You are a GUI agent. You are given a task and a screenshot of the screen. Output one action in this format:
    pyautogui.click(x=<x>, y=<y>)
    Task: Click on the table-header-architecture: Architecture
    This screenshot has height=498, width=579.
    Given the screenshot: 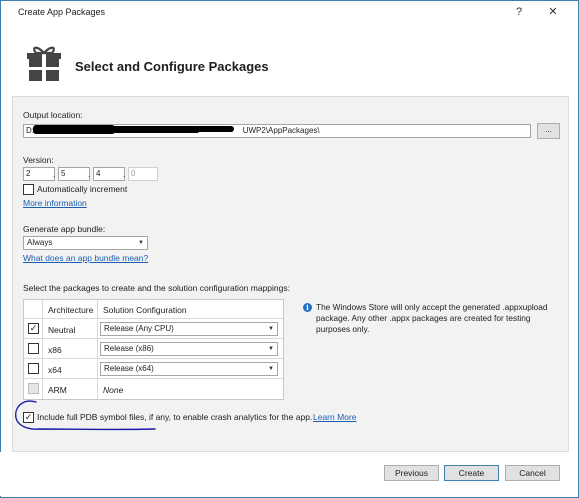 What is the action you would take?
    pyautogui.click(x=71, y=310)
    